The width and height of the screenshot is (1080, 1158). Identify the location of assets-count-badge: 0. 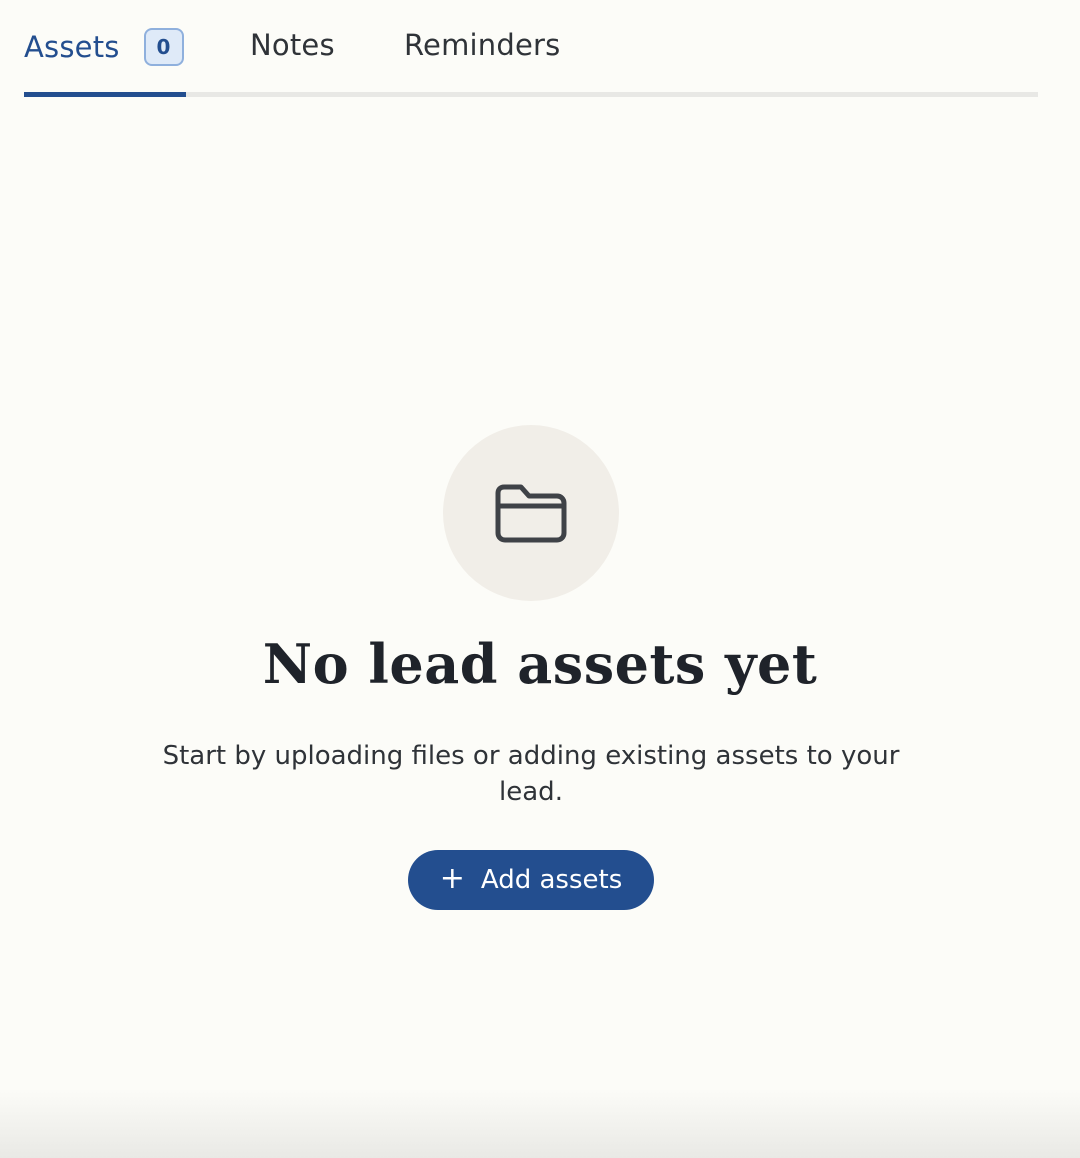
(163, 47).